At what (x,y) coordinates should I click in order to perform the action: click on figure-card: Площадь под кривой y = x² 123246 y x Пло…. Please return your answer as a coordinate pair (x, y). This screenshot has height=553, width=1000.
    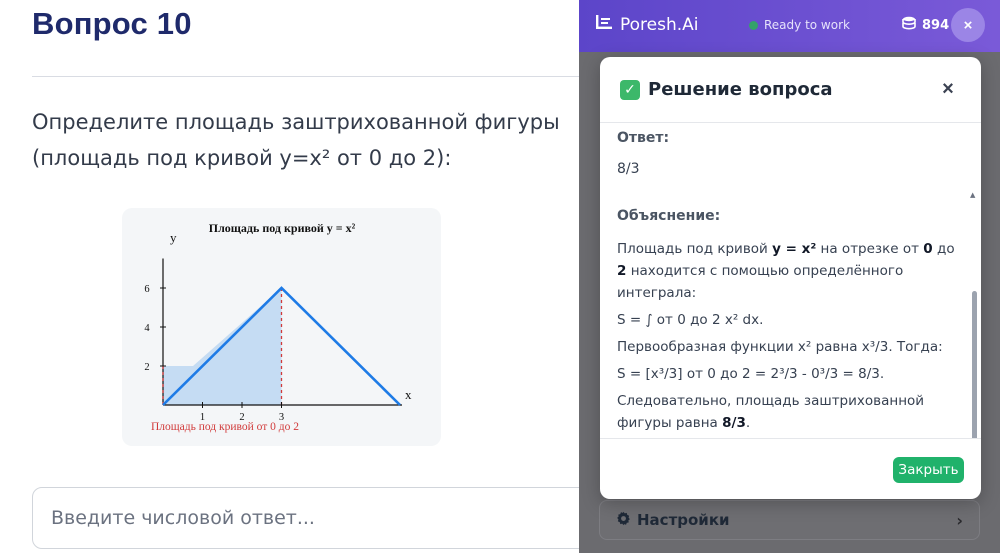
    Looking at the image, I should click on (281, 327).